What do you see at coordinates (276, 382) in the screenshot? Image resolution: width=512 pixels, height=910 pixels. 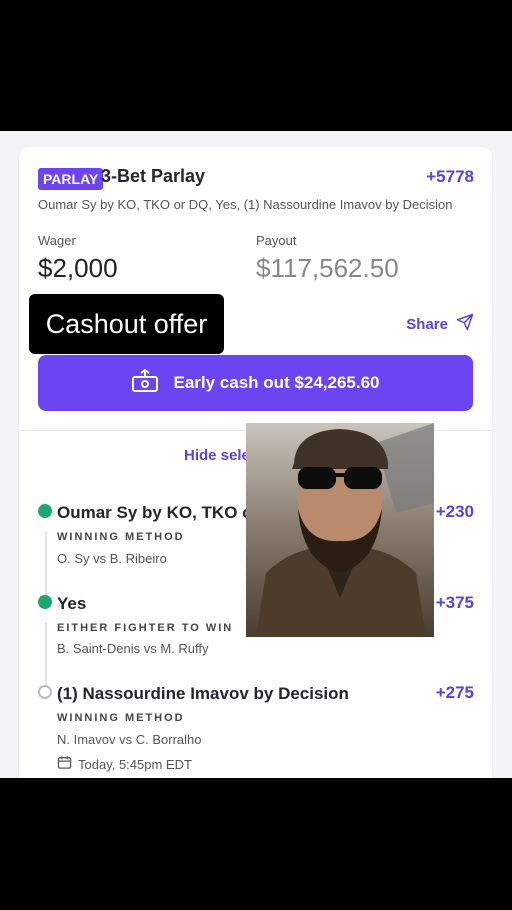 I see `cash-out-label: Early cash out $24,265.60` at bounding box center [276, 382].